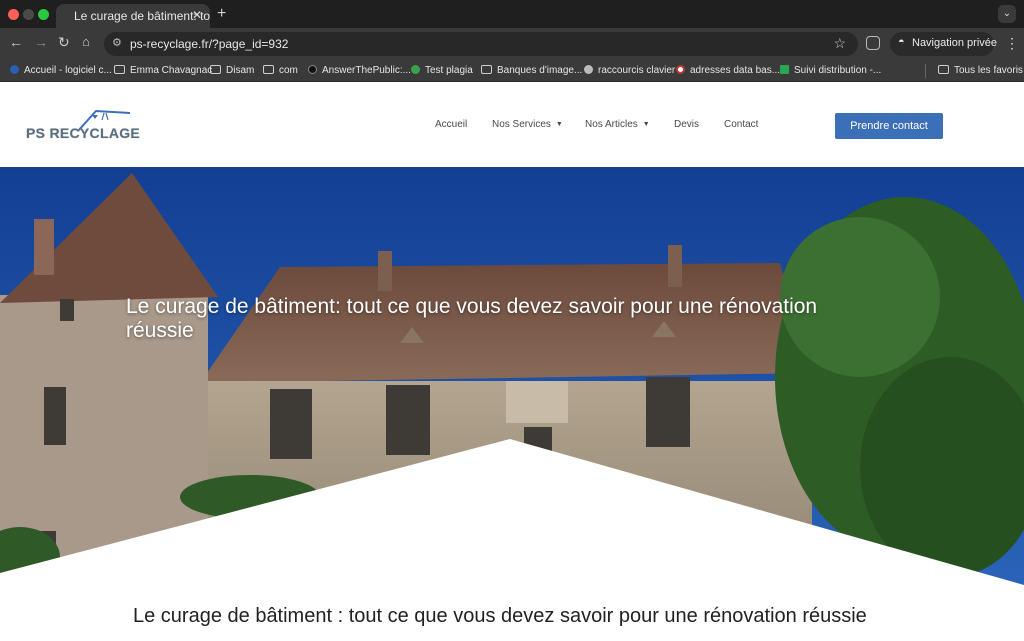  I want to click on site-logo: PS RECYCLAGE, so click(83, 126).